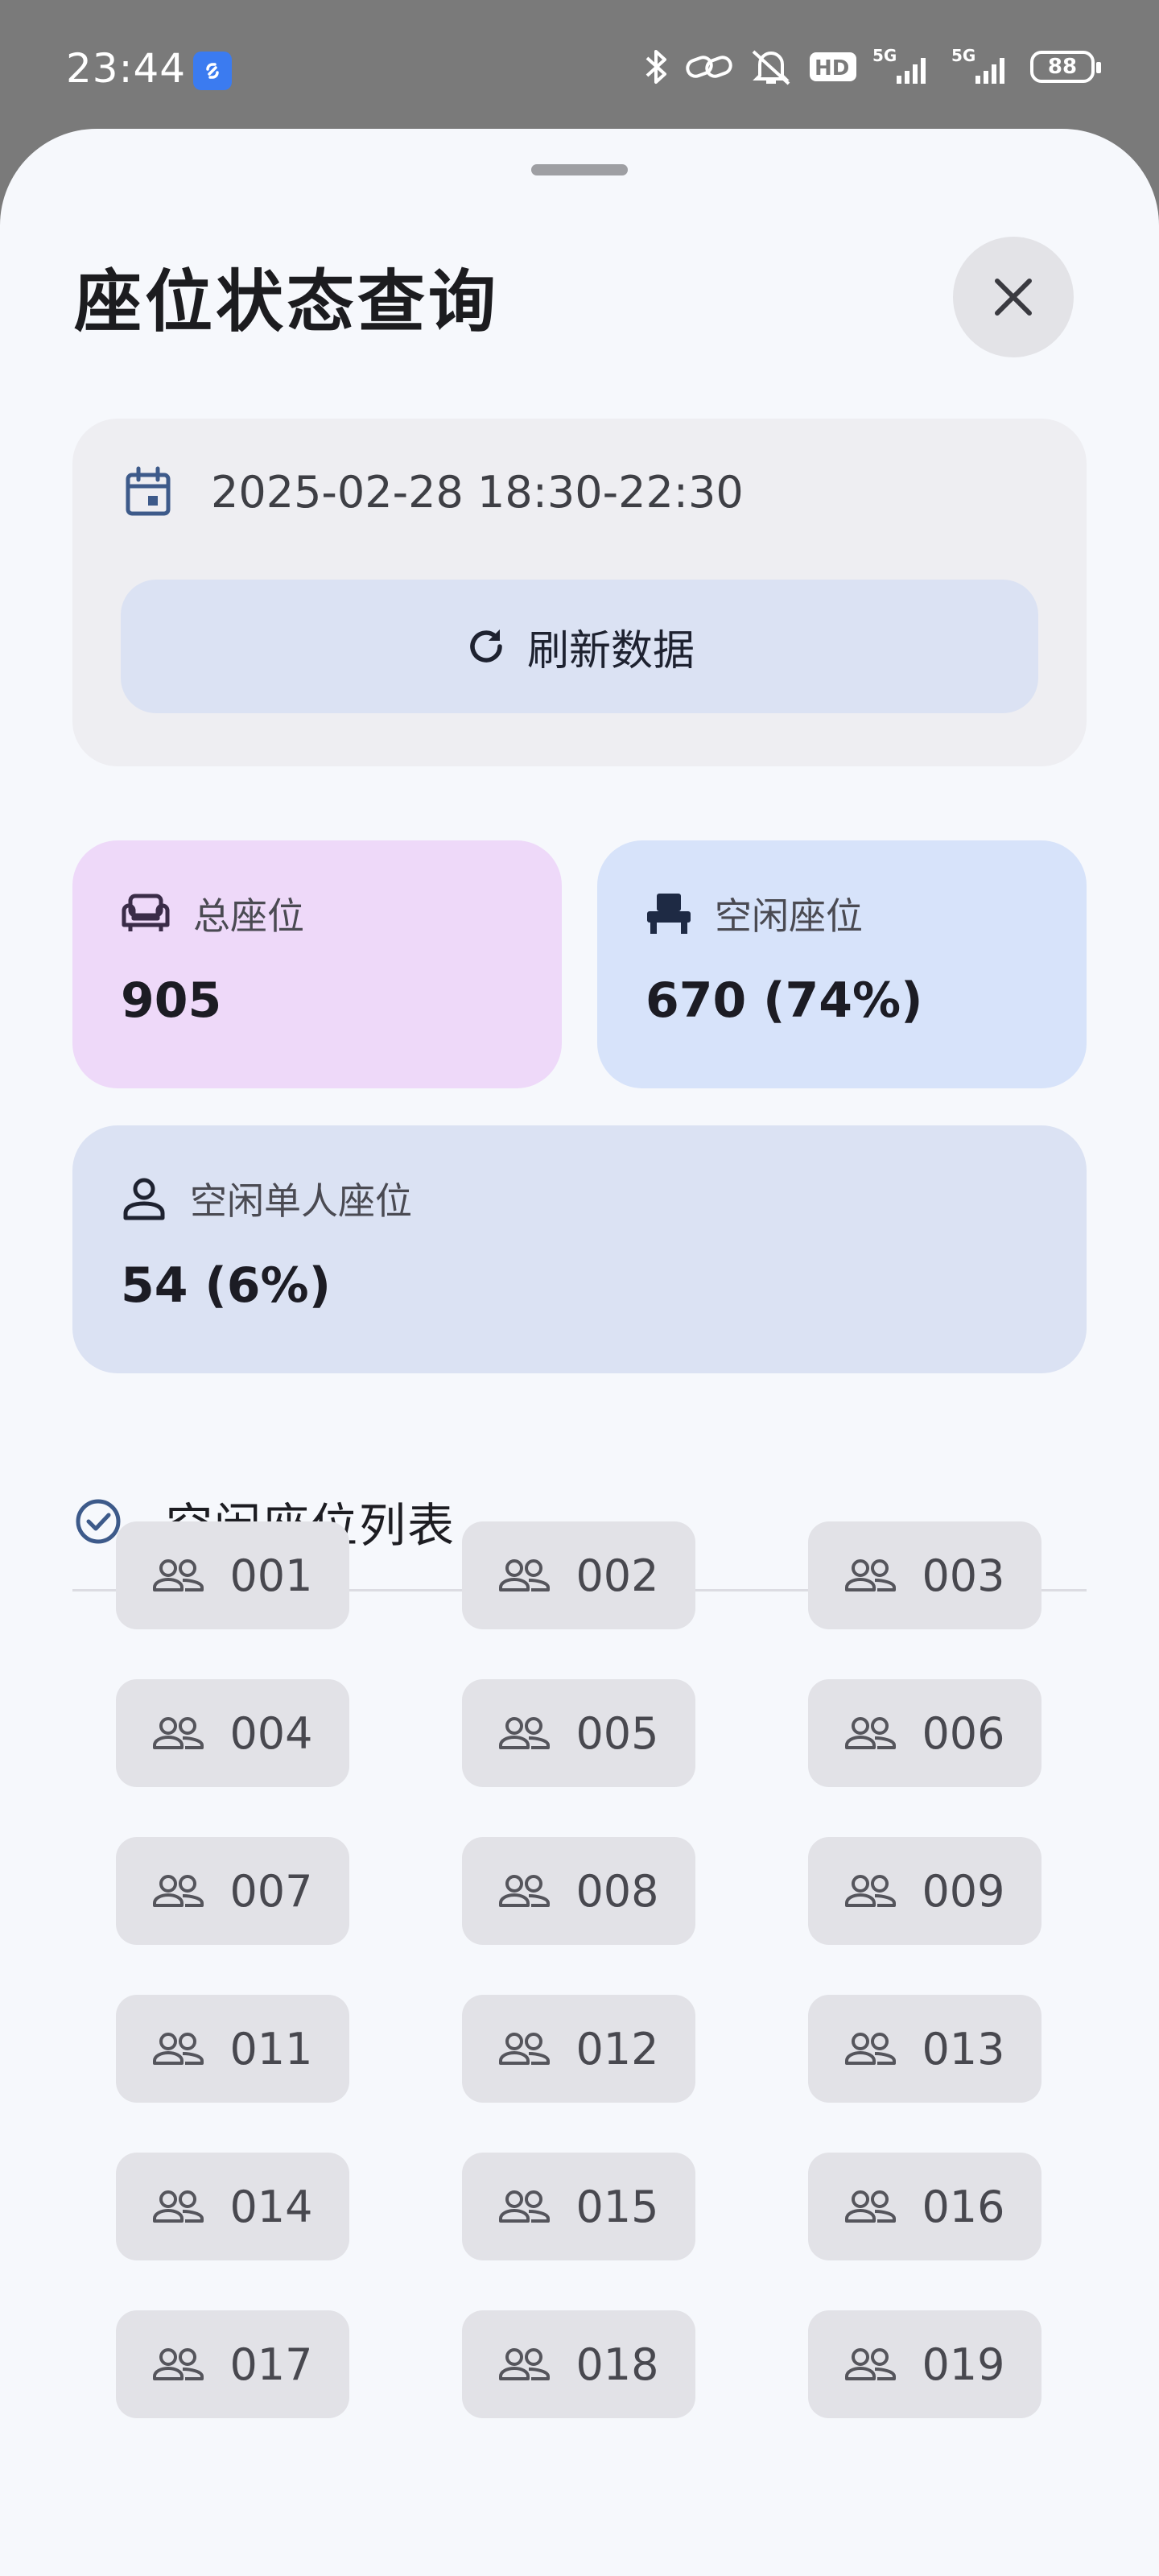 The width and height of the screenshot is (1159, 2576). I want to click on seat-chip: 004, so click(232, 1733).